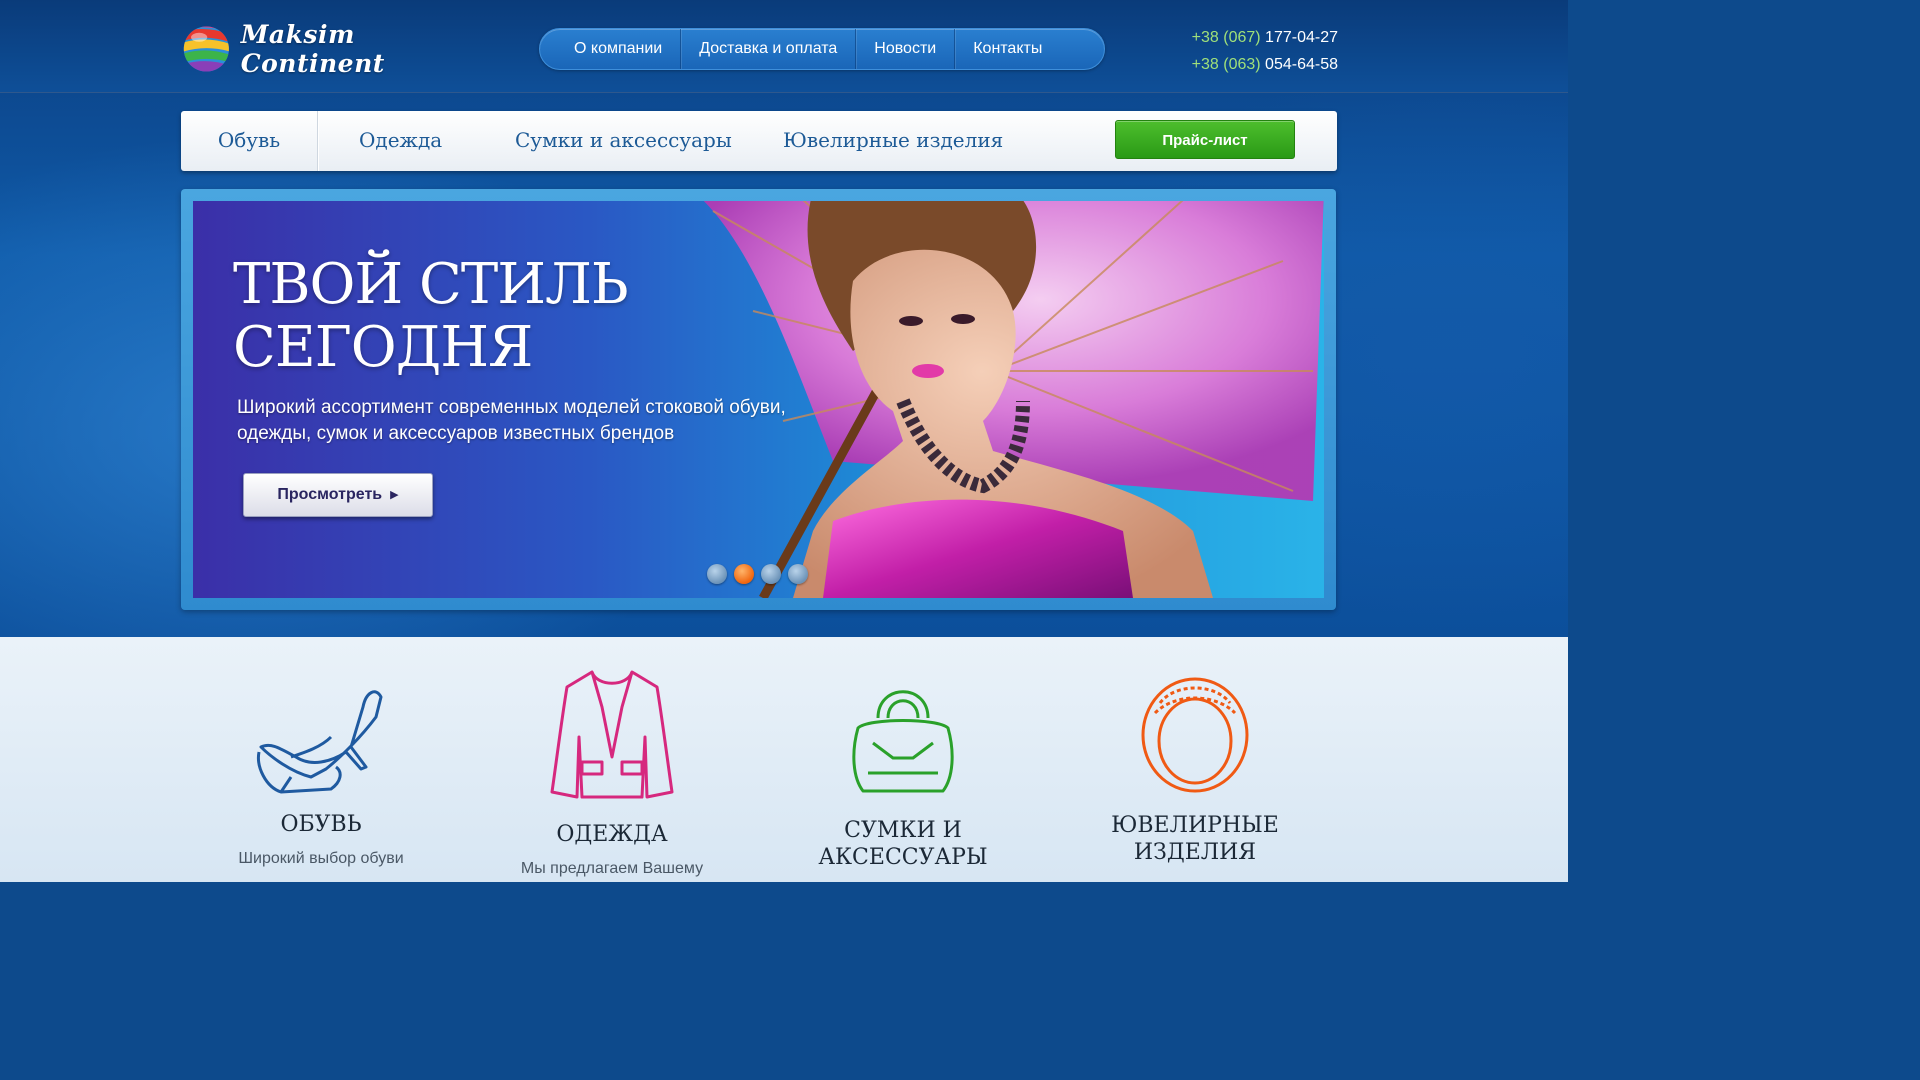 The height and width of the screenshot is (1080, 1920). What do you see at coordinates (321, 824) in the screenshot?
I see `feature-title: Обувь` at bounding box center [321, 824].